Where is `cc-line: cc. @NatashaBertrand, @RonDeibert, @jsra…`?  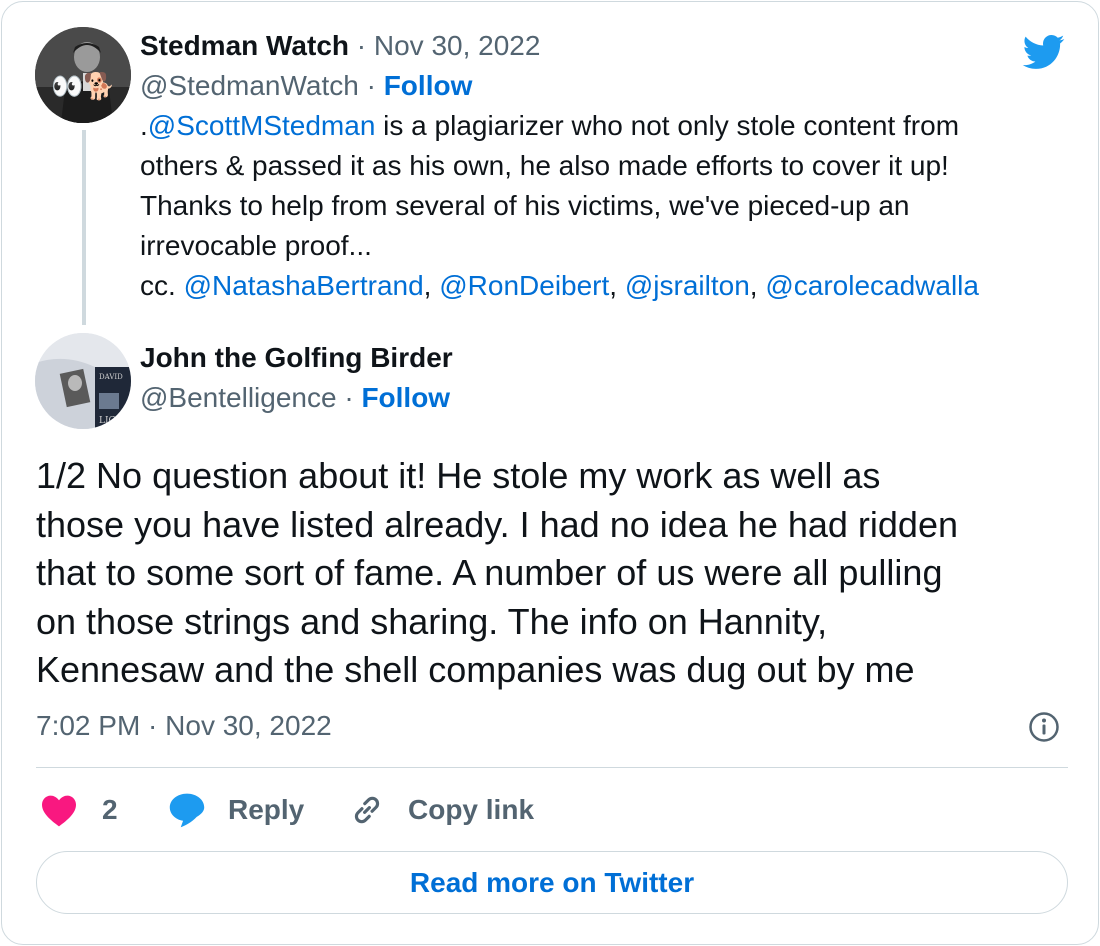 cc-line: cc. @NatashaBertrand, @RonDeibert, @jsra… is located at coordinates (600, 286).